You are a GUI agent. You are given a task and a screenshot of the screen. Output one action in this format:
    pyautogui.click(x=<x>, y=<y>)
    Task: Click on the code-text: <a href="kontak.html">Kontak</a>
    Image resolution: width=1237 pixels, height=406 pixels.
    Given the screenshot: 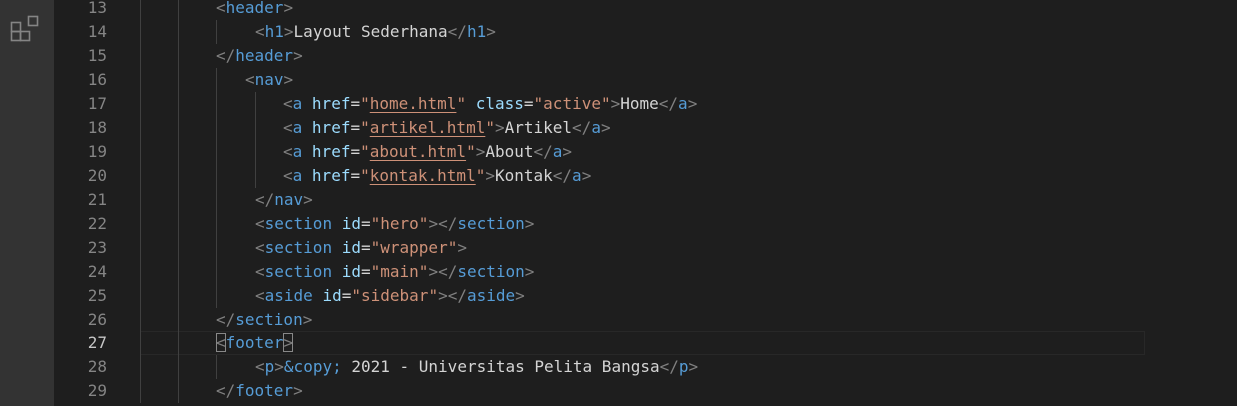 What is the action you would take?
    pyautogui.click(x=437, y=175)
    